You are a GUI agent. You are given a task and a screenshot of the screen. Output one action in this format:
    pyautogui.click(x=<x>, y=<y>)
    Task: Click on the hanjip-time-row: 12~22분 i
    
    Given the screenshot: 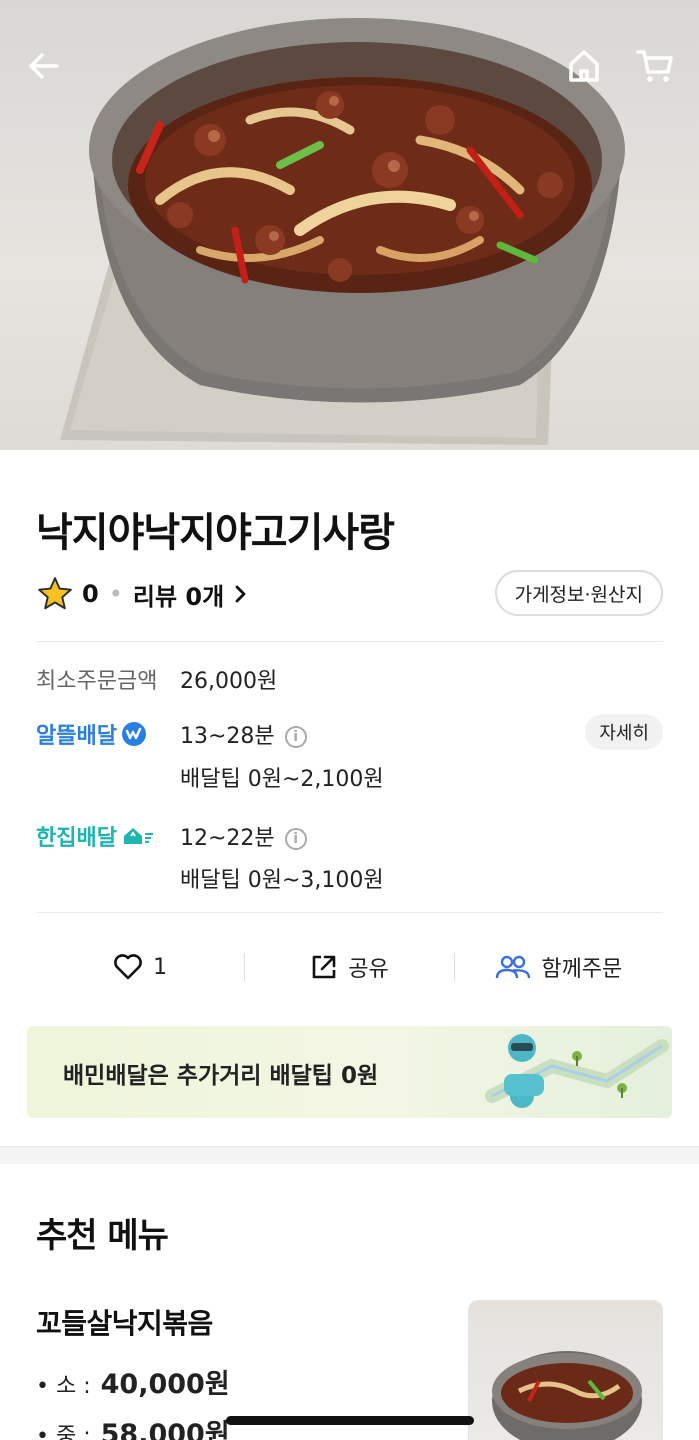 What is the action you would take?
    pyautogui.click(x=243, y=836)
    